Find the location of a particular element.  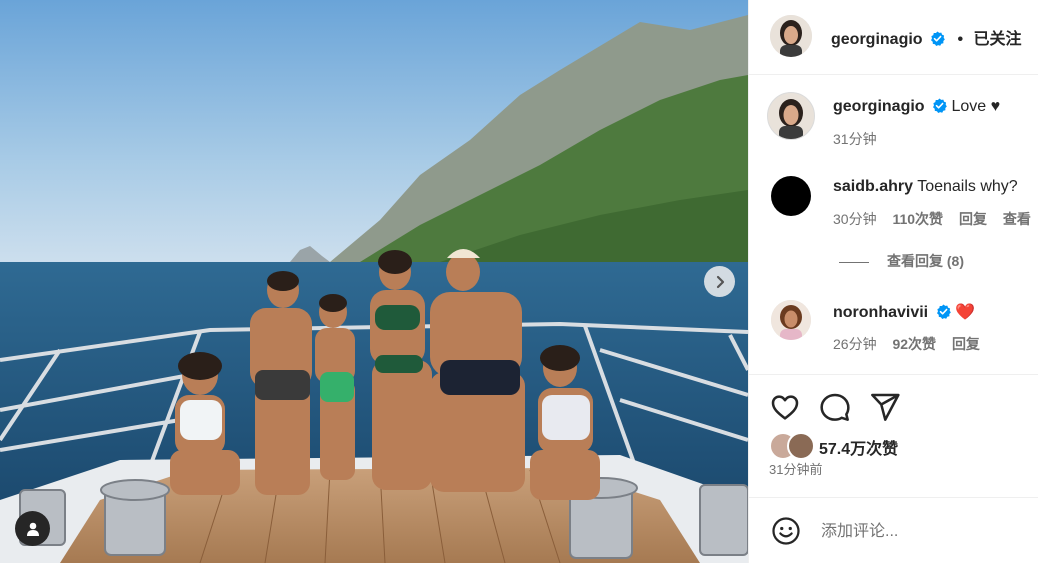

post-header: georginagio • 已关注 is located at coordinates (893, 37).